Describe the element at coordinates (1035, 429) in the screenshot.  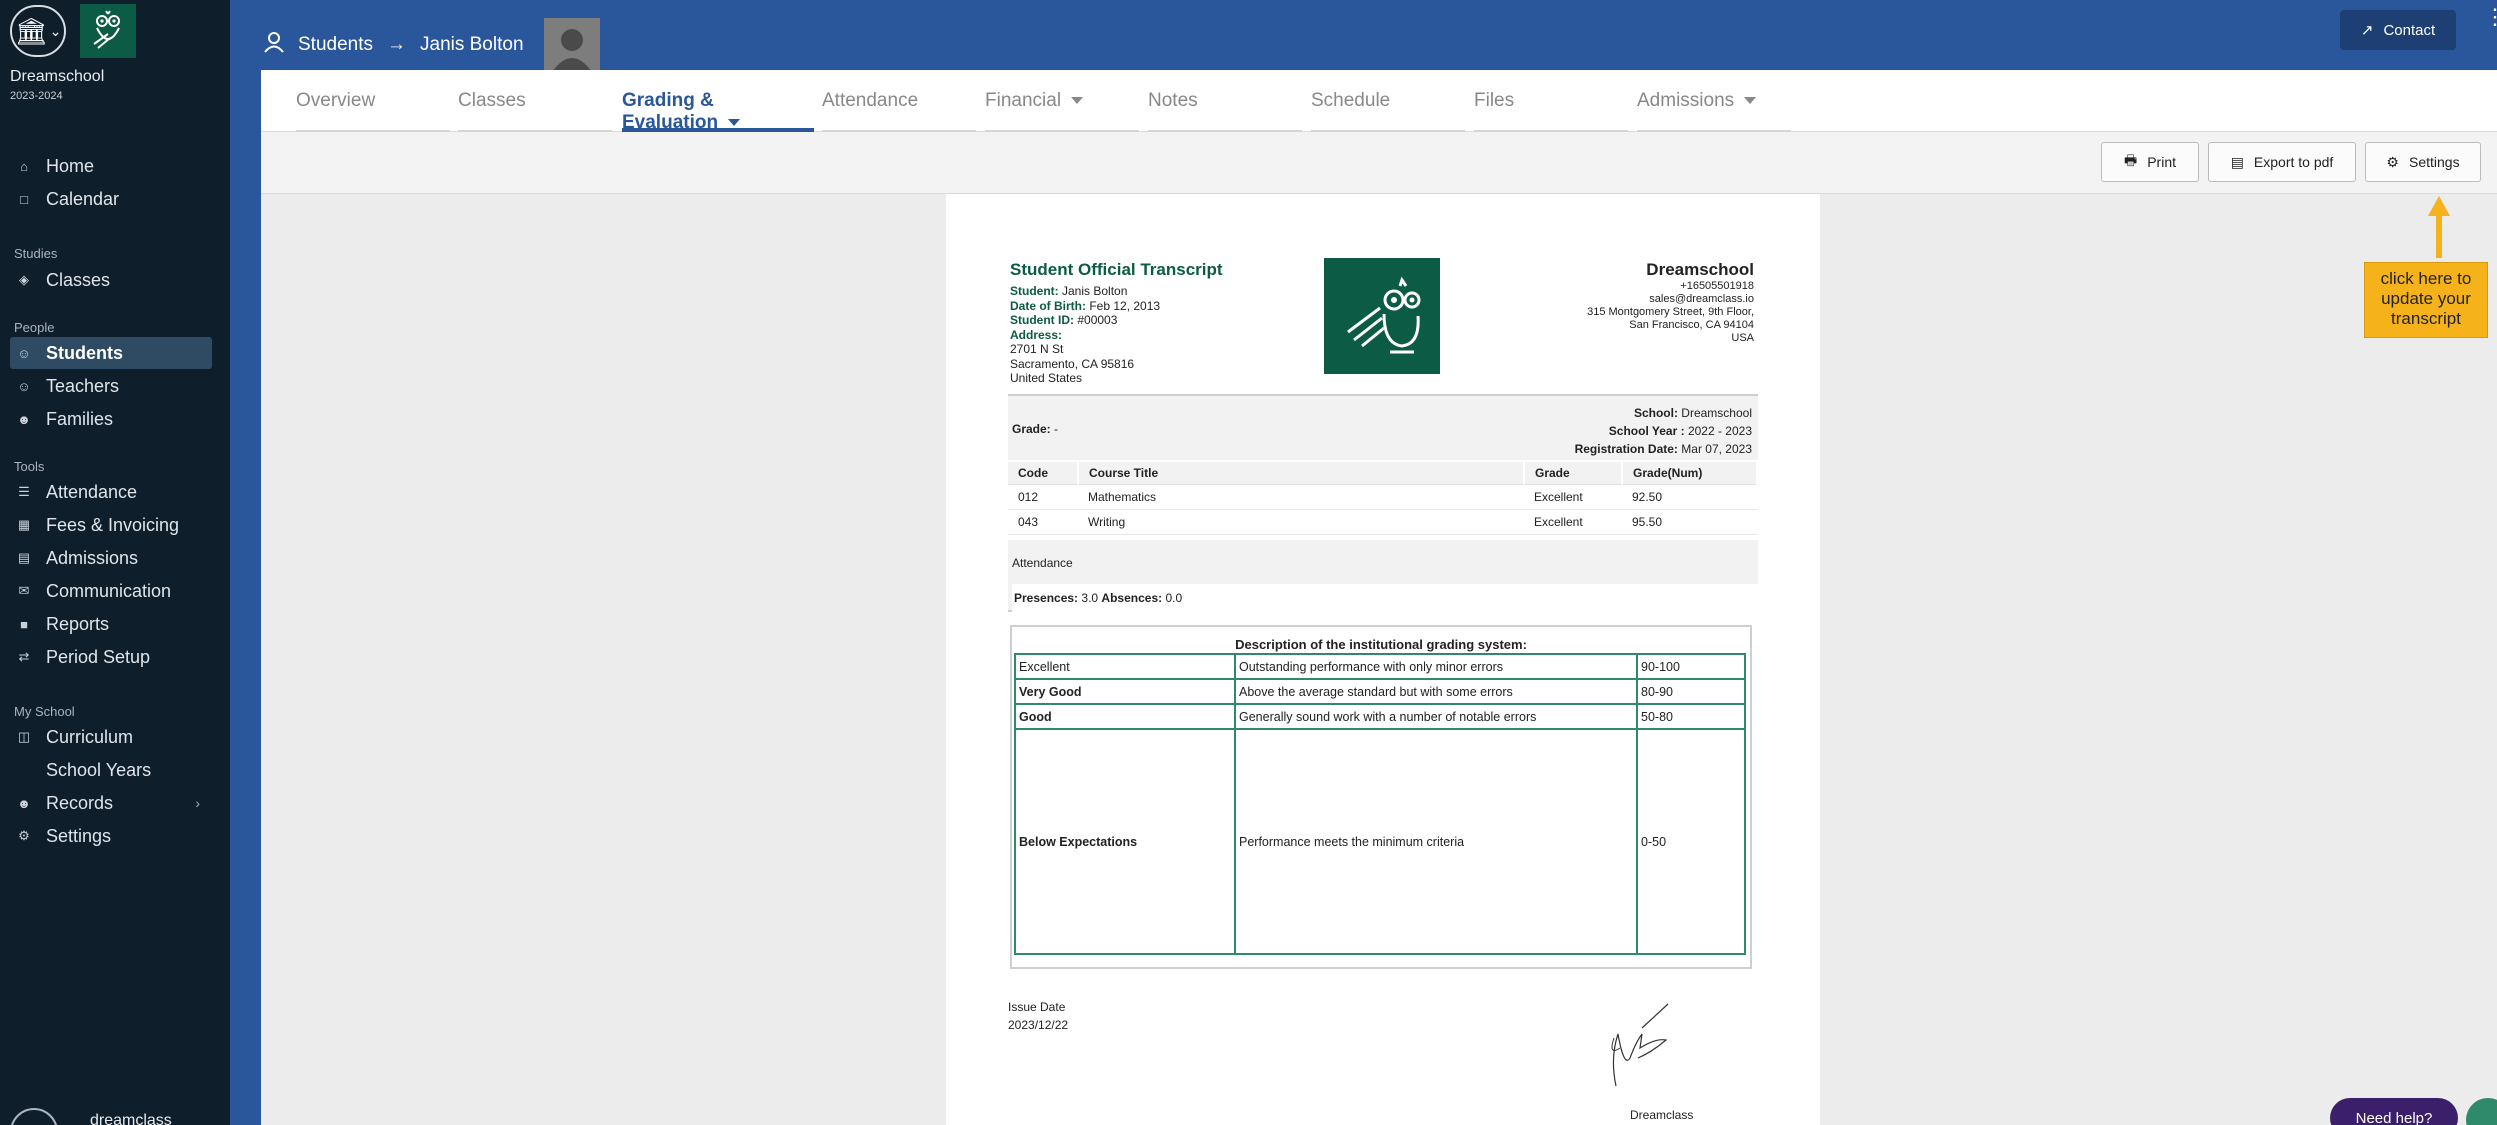
I see `grade-level: Grade: -` at that location.